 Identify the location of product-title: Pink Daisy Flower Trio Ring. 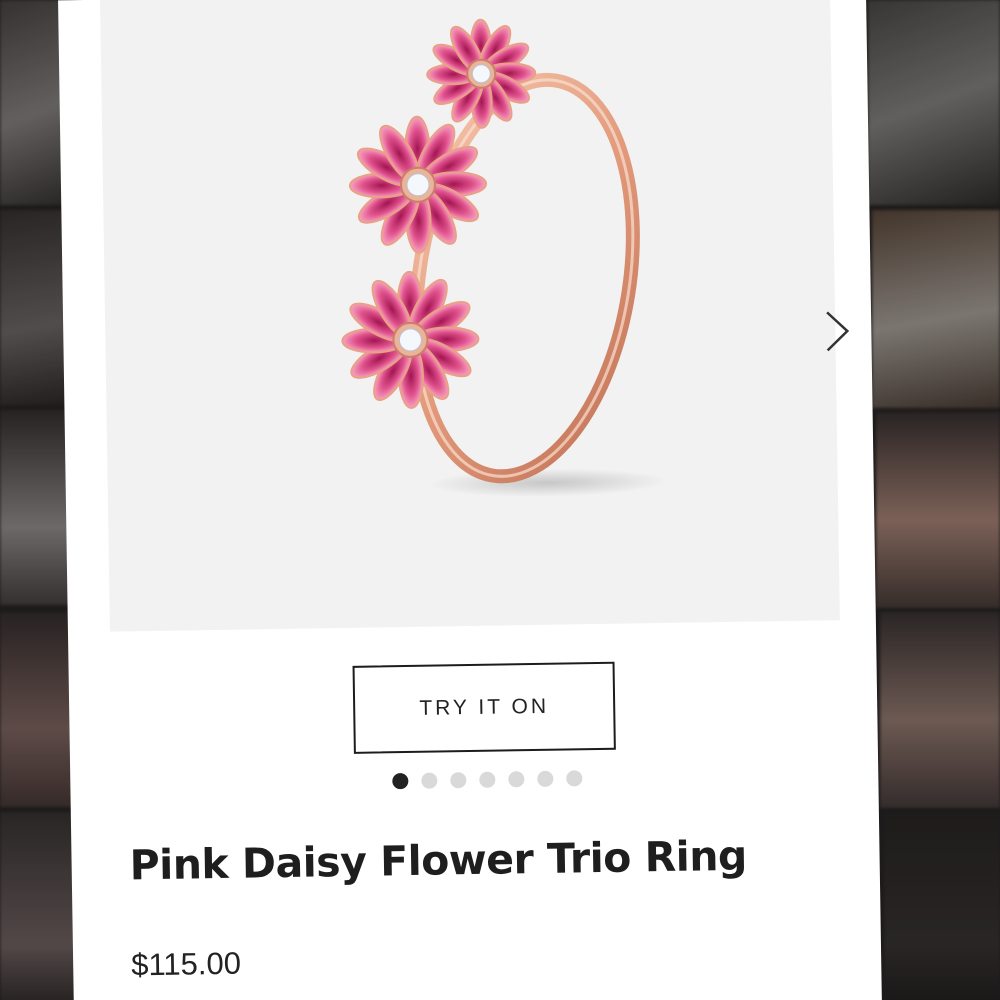
(438, 860).